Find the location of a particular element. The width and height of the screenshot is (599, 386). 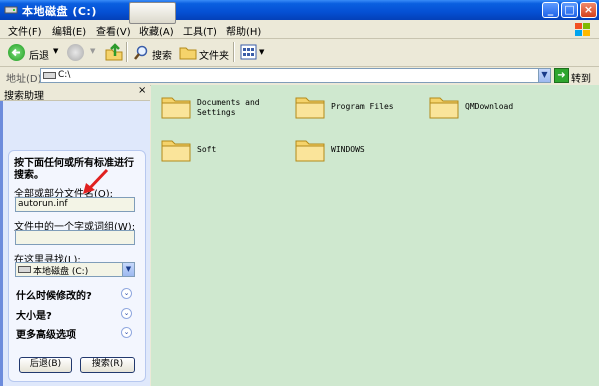

folder-name: Documents and Settings is located at coordinates (228, 108).